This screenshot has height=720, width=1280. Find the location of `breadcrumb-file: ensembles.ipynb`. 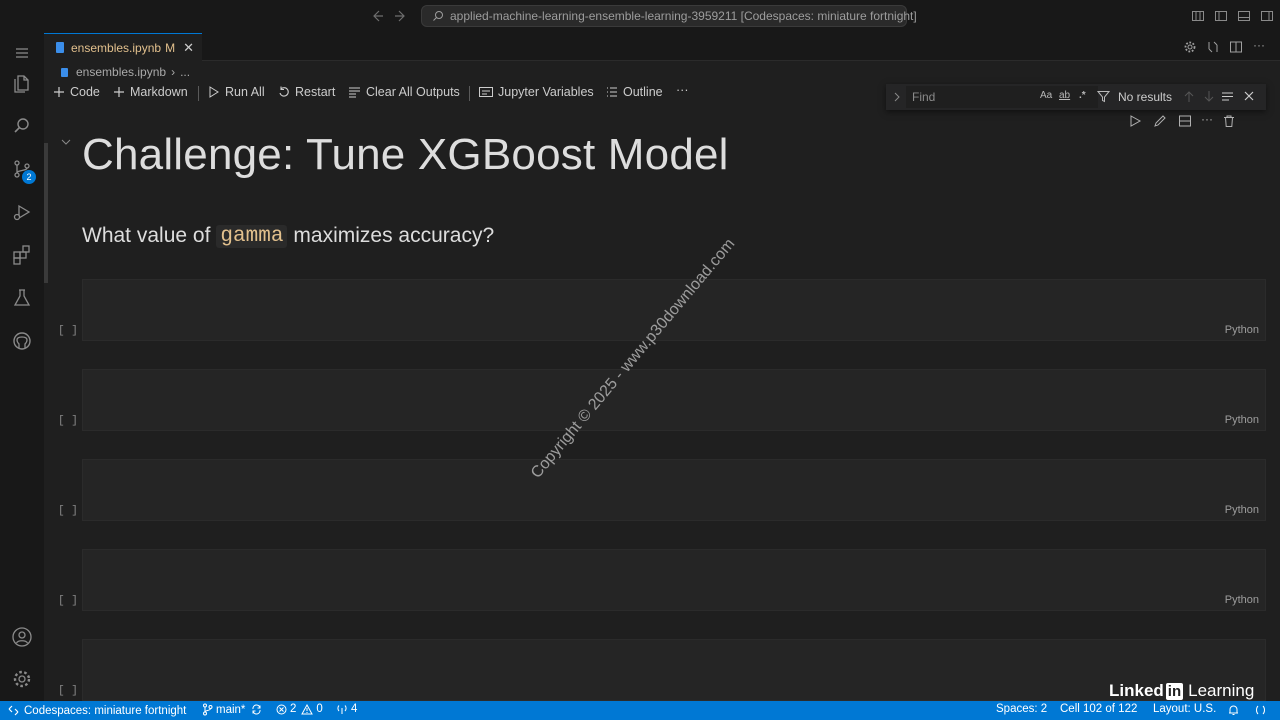

breadcrumb-file: ensembles.ipynb is located at coordinates (121, 72).